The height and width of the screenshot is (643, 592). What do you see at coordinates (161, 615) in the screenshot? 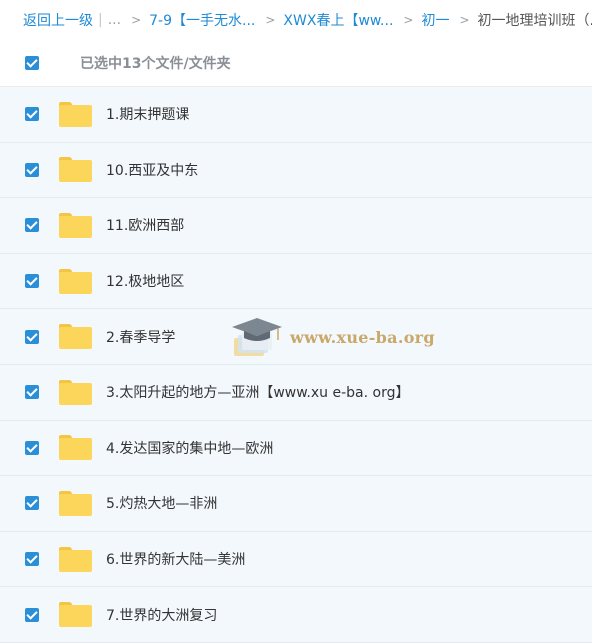
I see `file-name: 7.世界的大洲复习` at bounding box center [161, 615].